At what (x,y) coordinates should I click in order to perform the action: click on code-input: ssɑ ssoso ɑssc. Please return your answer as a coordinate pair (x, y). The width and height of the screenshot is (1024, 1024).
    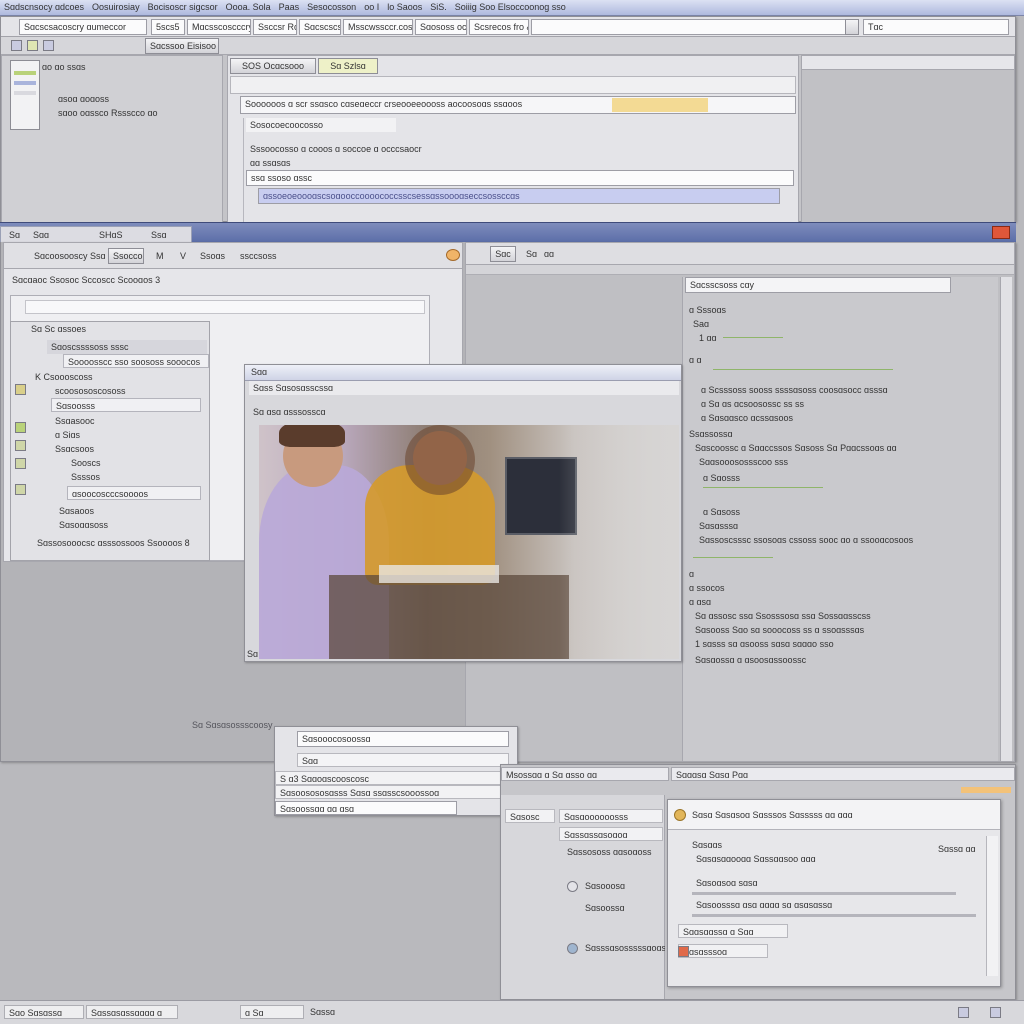
    Looking at the image, I should click on (520, 178).